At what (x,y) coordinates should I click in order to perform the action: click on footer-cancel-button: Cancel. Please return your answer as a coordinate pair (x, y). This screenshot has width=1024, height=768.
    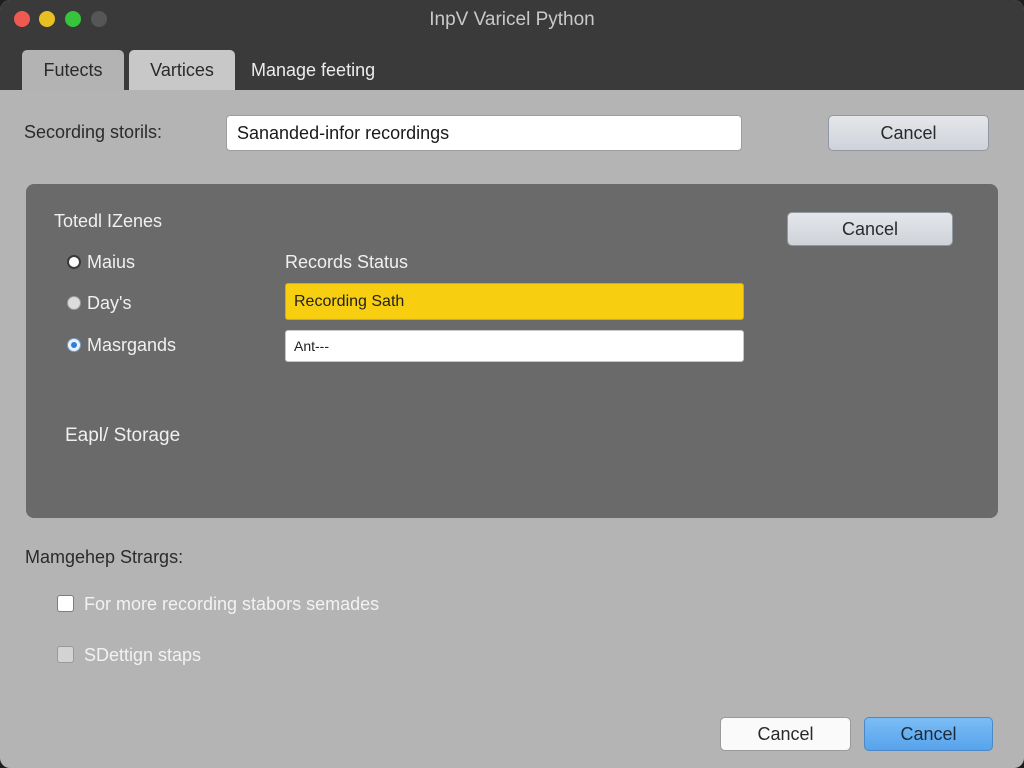
    Looking at the image, I should click on (785, 734).